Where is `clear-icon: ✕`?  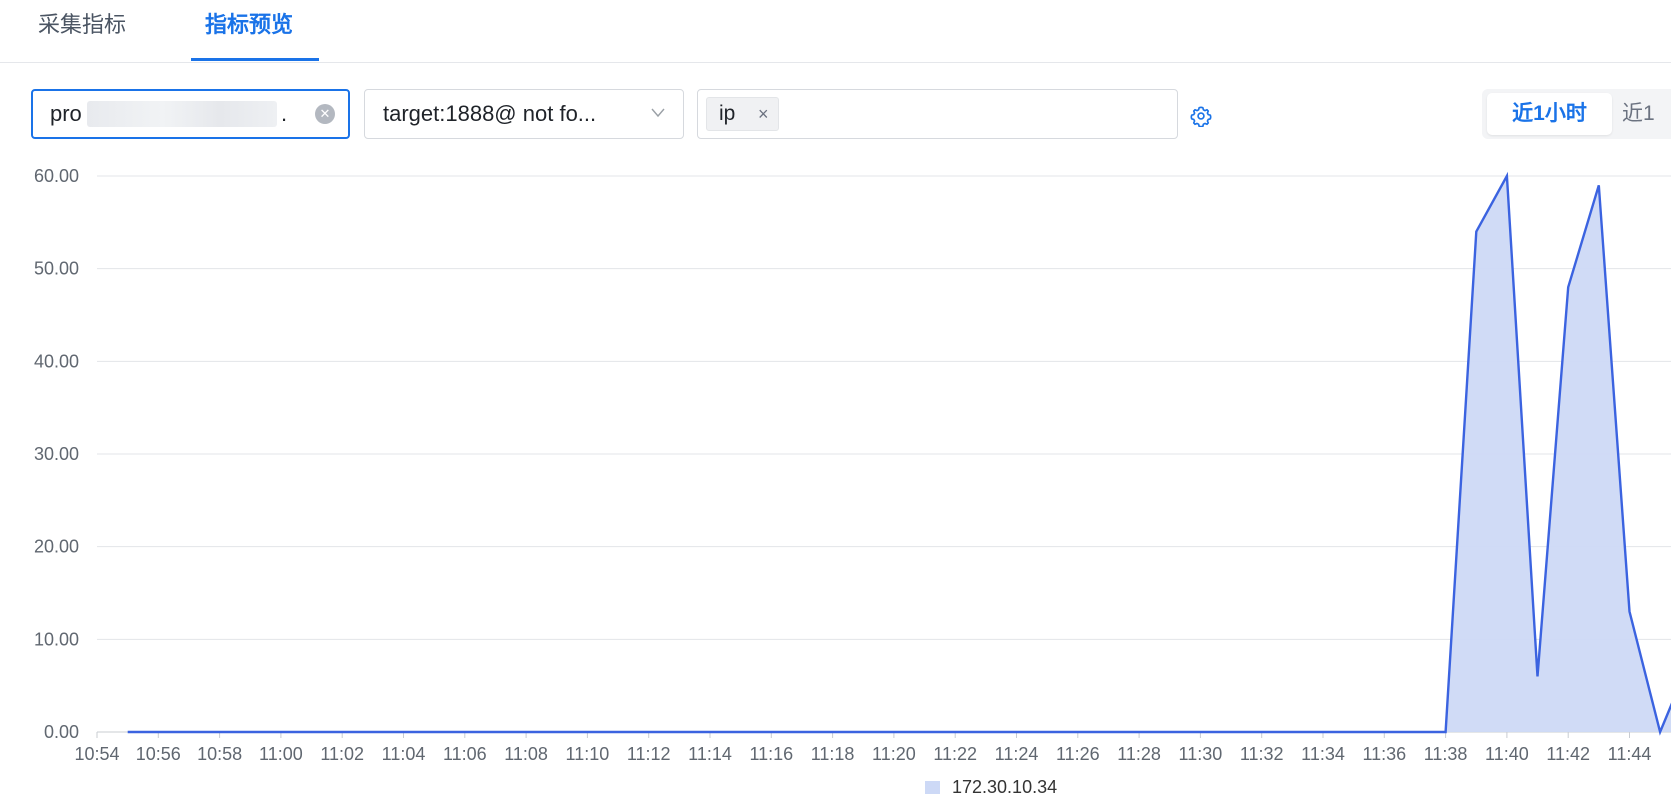 clear-icon: ✕ is located at coordinates (325, 114).